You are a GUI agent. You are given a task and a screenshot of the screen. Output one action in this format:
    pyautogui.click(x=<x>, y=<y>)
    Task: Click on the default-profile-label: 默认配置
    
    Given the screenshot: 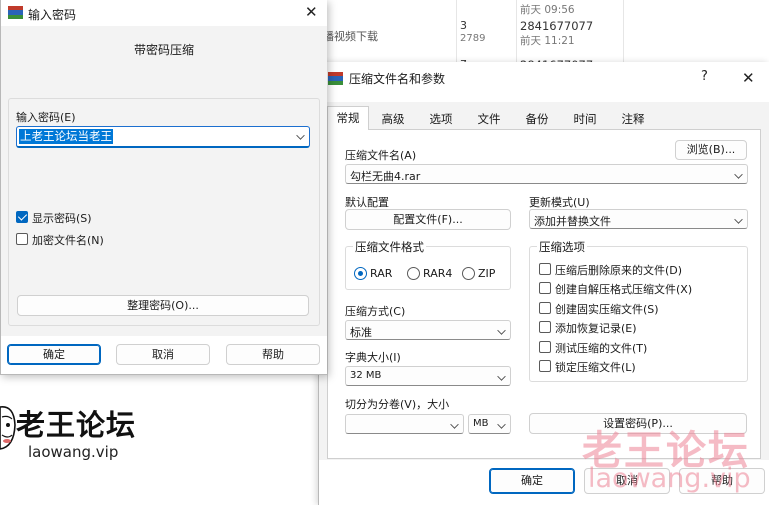 What is the action you would take?
    pyautogui.click(x=367, y=202)
    